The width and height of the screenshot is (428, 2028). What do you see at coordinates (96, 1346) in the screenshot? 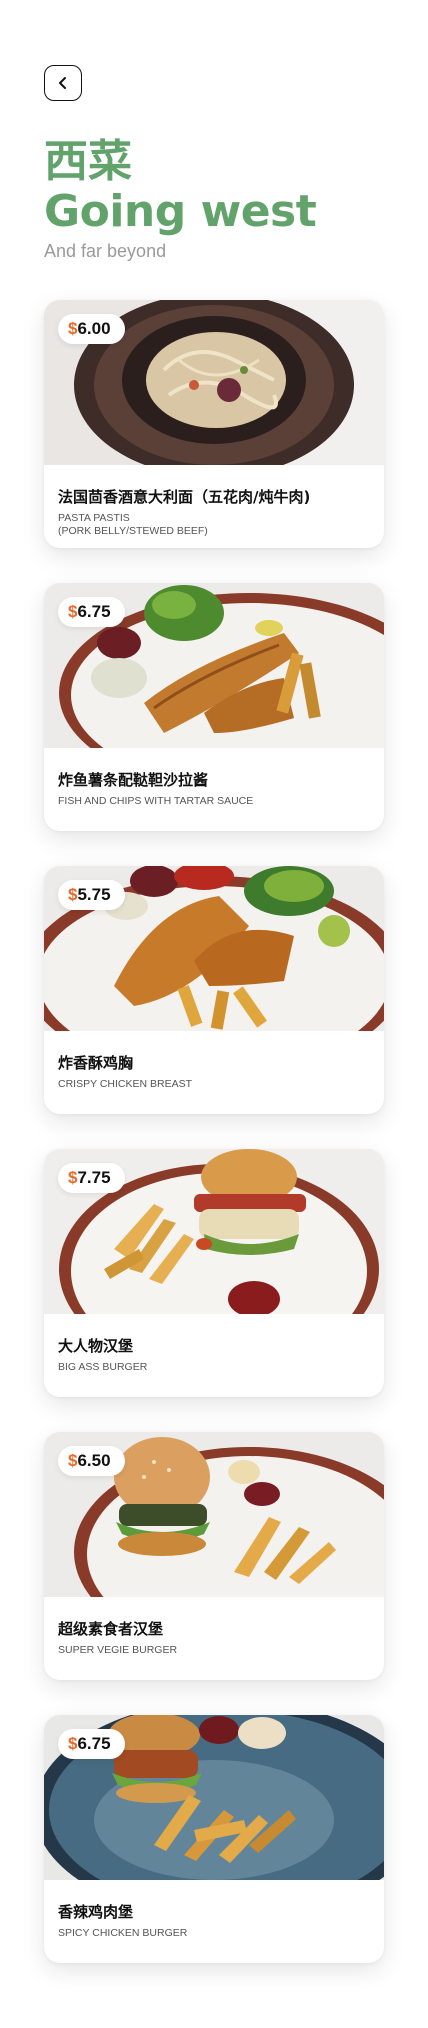
I see `dish-name: 大人物汉堡` at bounding box center [96, 1346].